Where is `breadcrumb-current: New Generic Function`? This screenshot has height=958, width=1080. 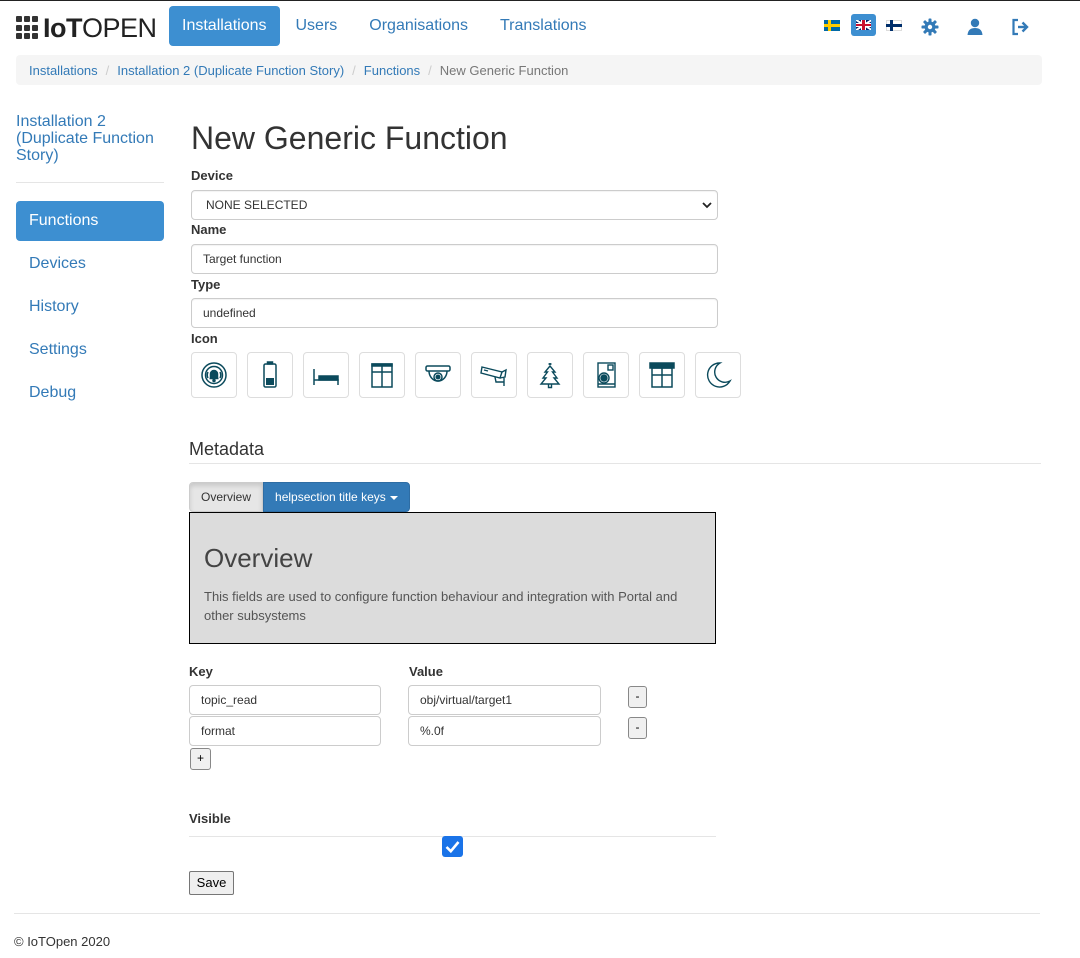 breadcrumb-current: New Generic Function is located at coordinates (504, 70).